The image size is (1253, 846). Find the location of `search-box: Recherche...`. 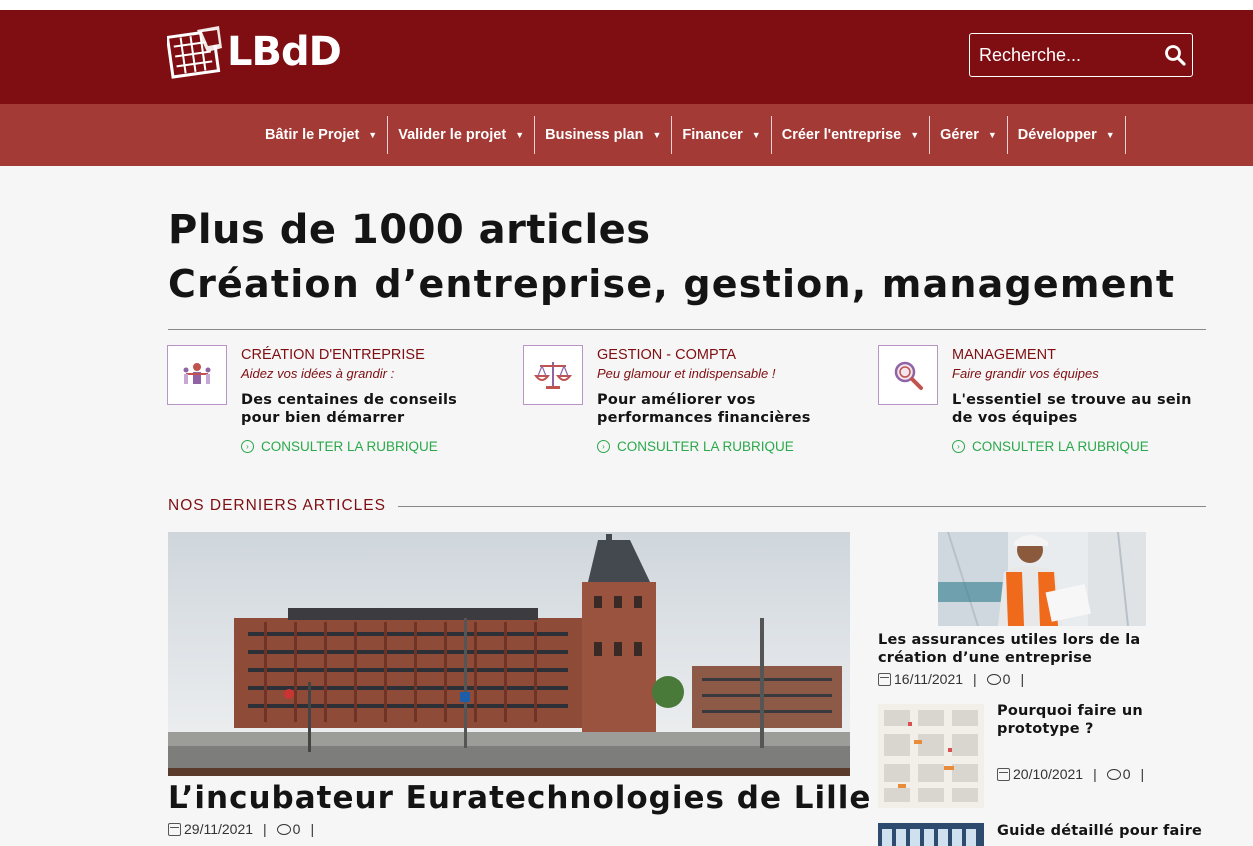

search-box: Recherche... is located at coordinates (1081, 55).